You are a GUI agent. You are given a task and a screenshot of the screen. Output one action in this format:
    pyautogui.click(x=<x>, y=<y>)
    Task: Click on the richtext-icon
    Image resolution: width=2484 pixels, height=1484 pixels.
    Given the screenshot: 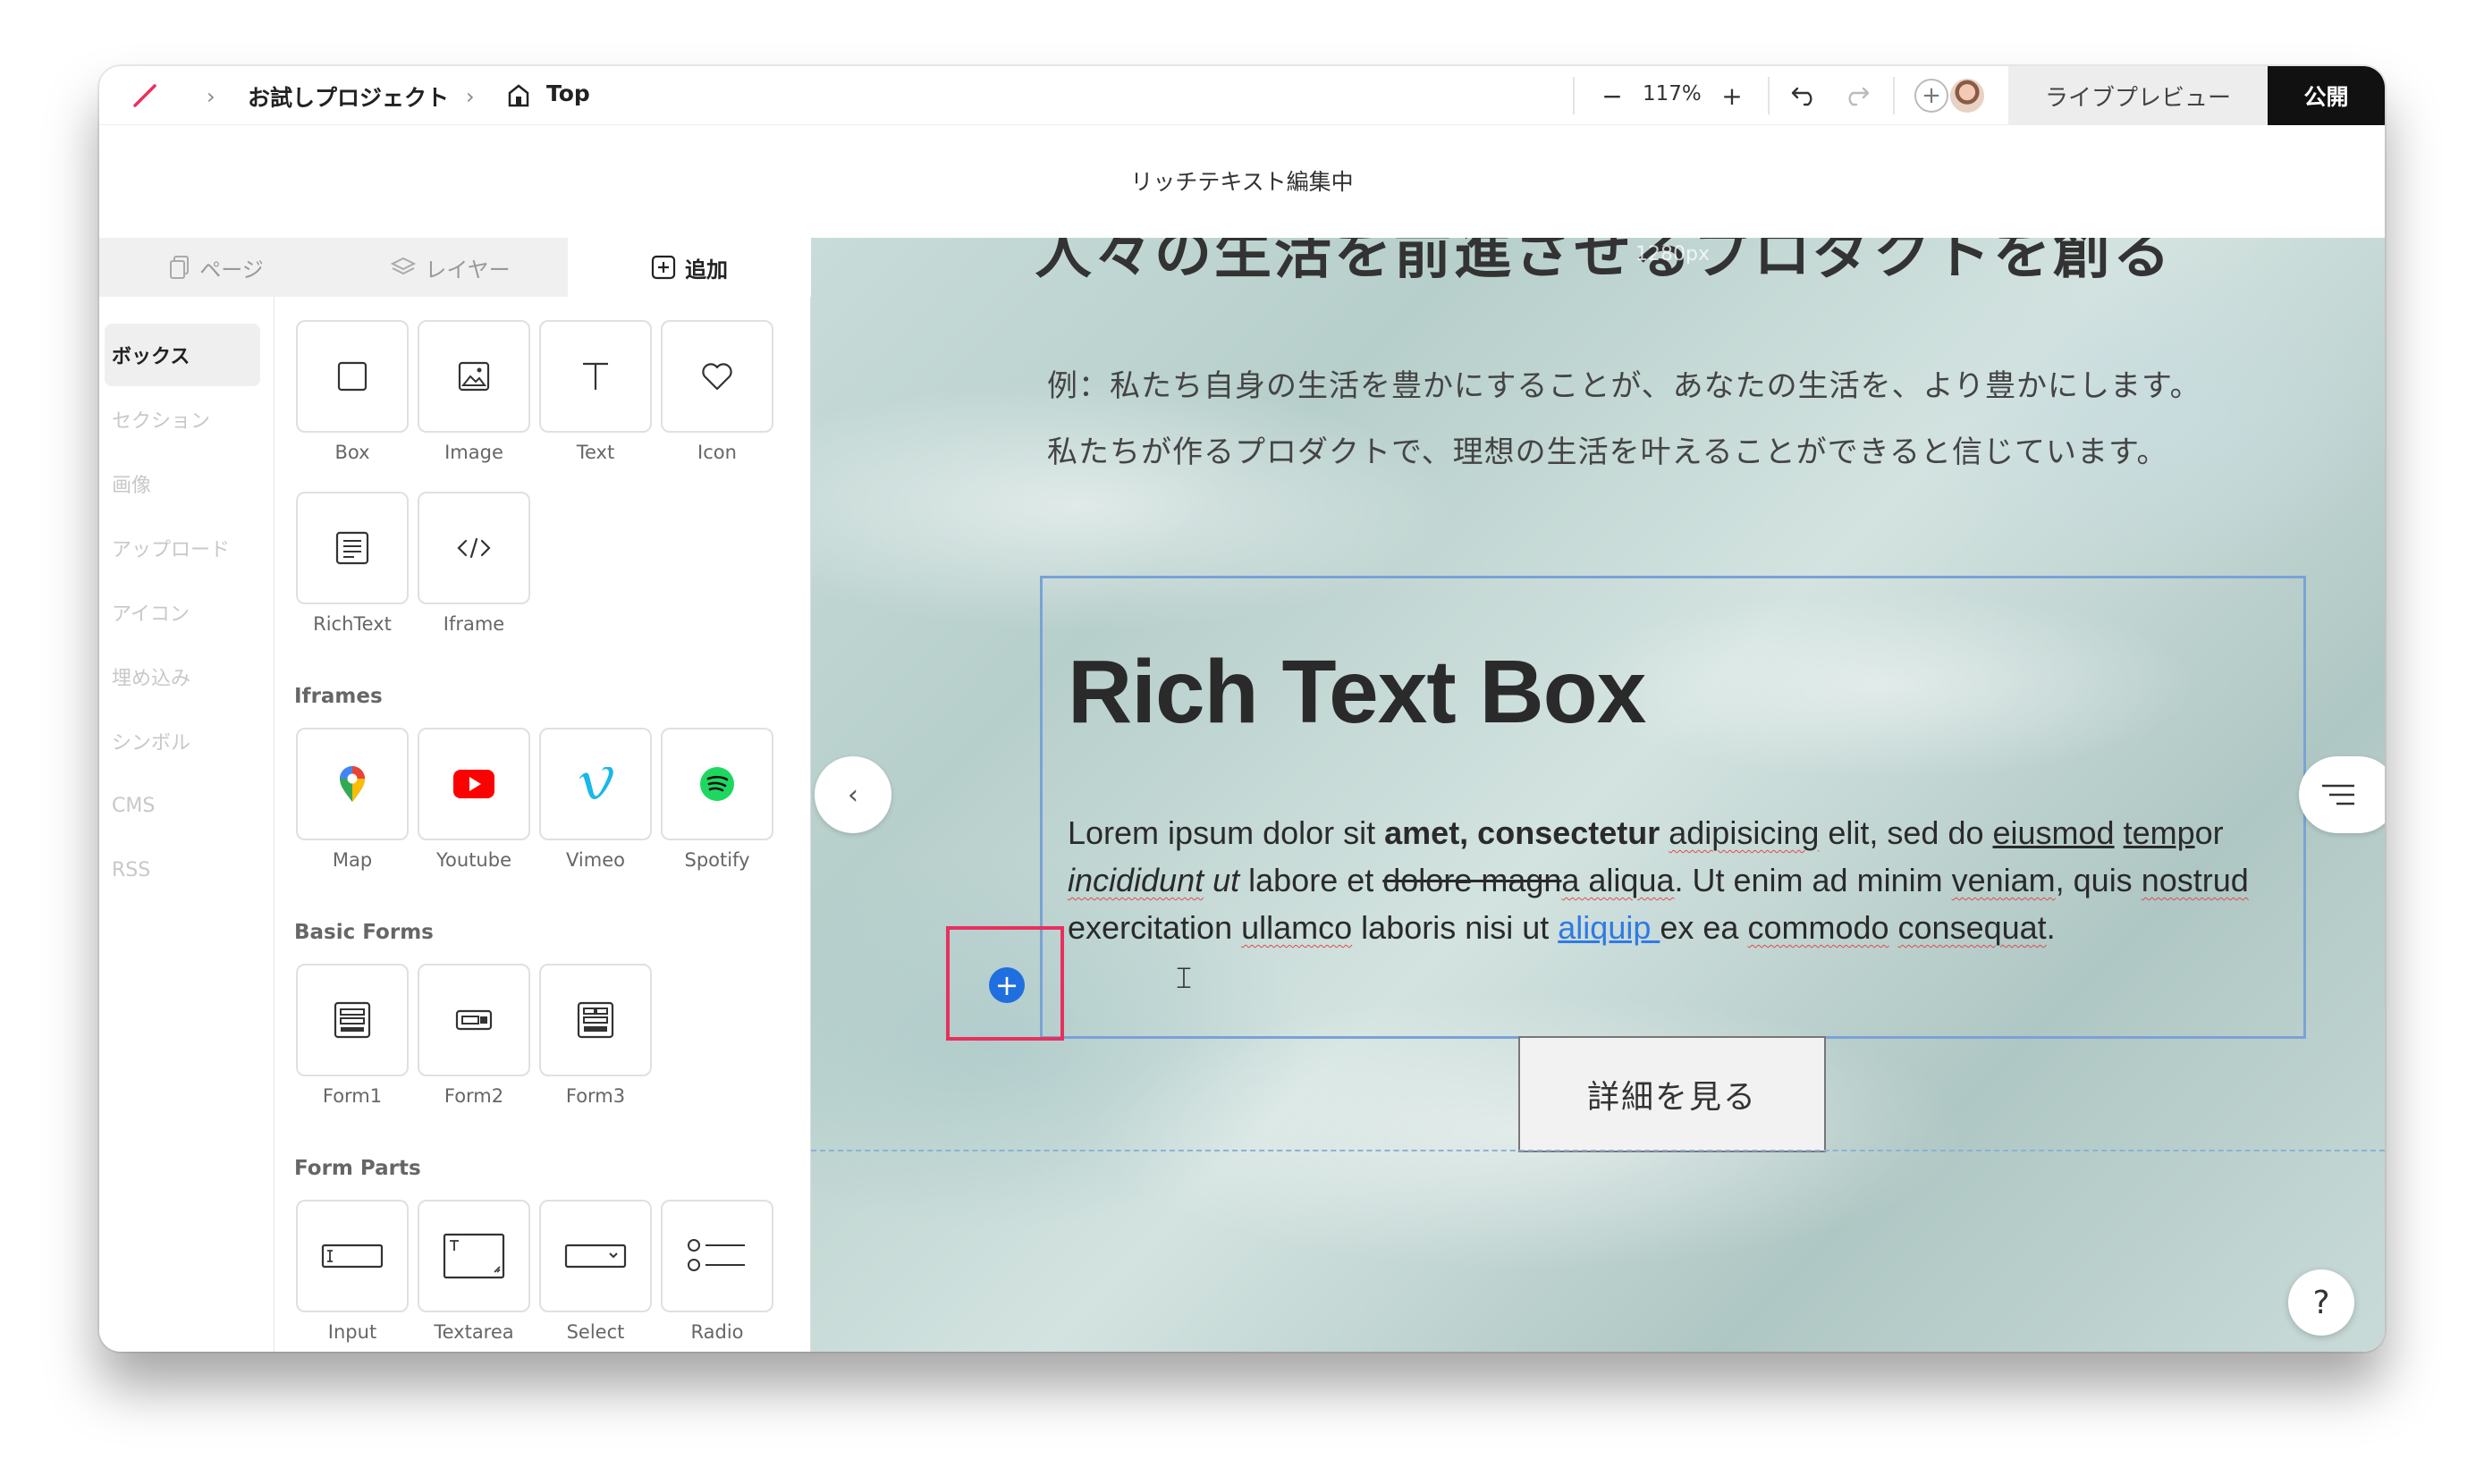 What is the action you would take?
    pyautogui.click(x=352, y=548)
    